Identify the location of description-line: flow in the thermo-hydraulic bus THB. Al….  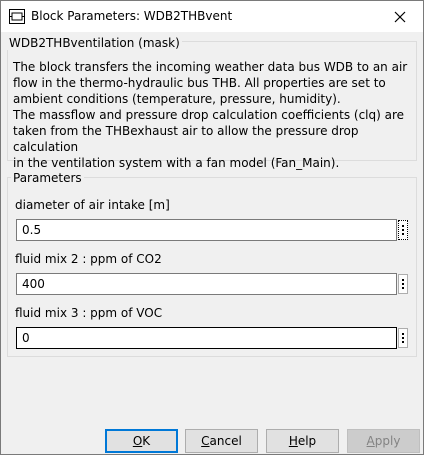
(199, 83).